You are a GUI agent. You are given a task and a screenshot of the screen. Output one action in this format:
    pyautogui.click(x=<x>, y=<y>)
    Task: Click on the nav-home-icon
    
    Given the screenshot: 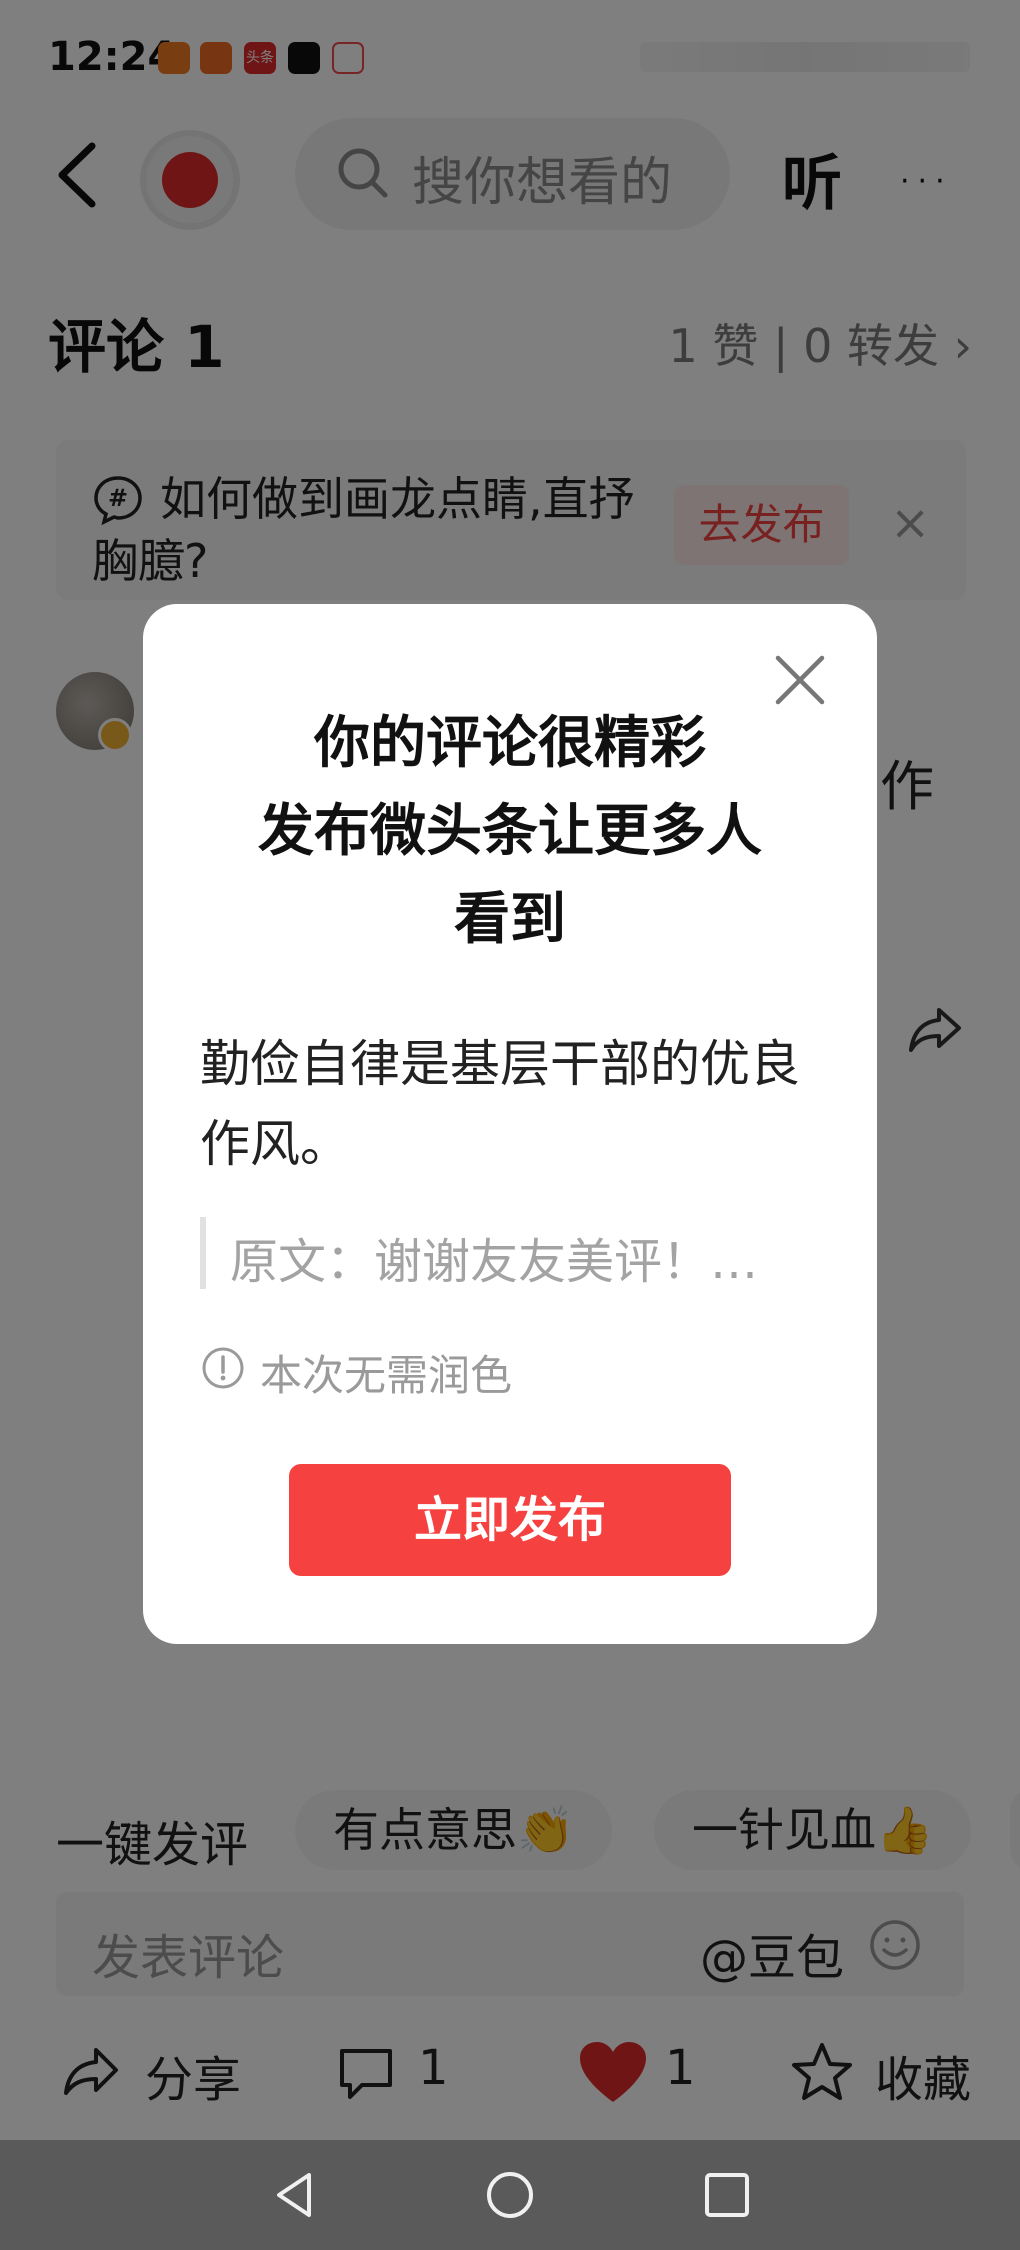 What is the action you would take?
    pyautogui.click(x=510, y=2195)
    